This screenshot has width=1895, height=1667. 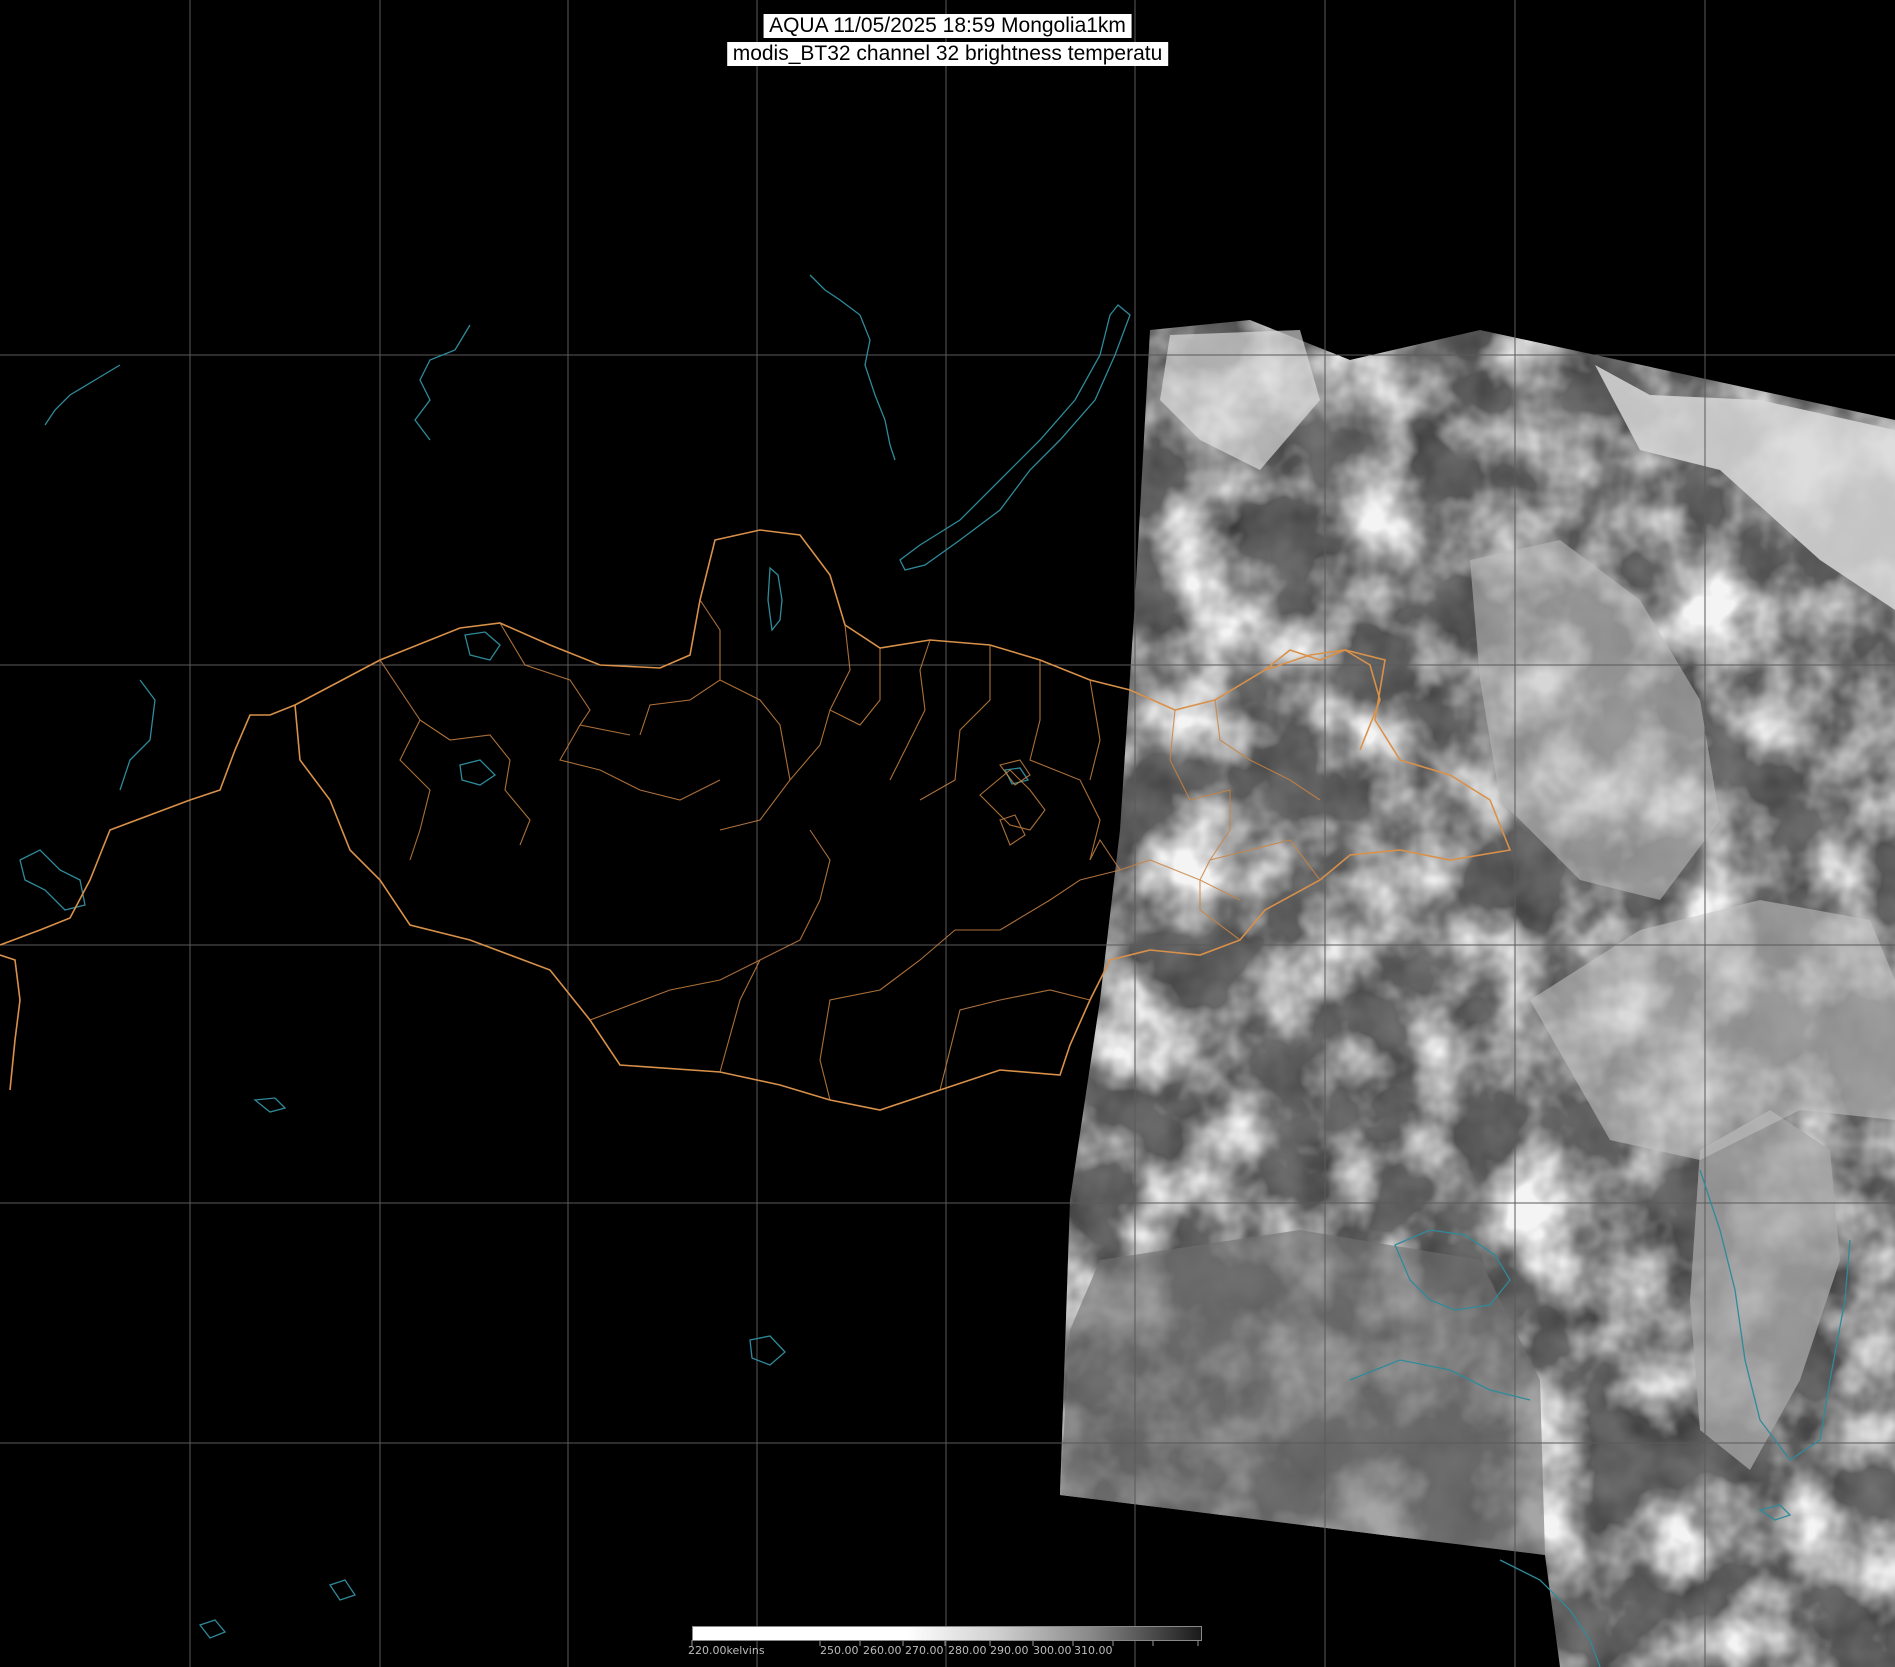 I want to click on lake-khuvsgul, so click(x=775, y=599).